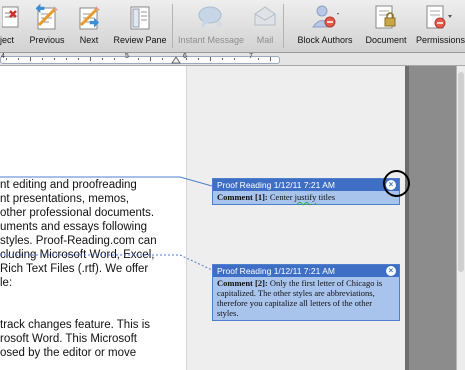 The image size is (465, 370). Describe the element at coordinates (242, 283) in the screenshot. I see `comment-2-label: Comment [2]:` at that location.